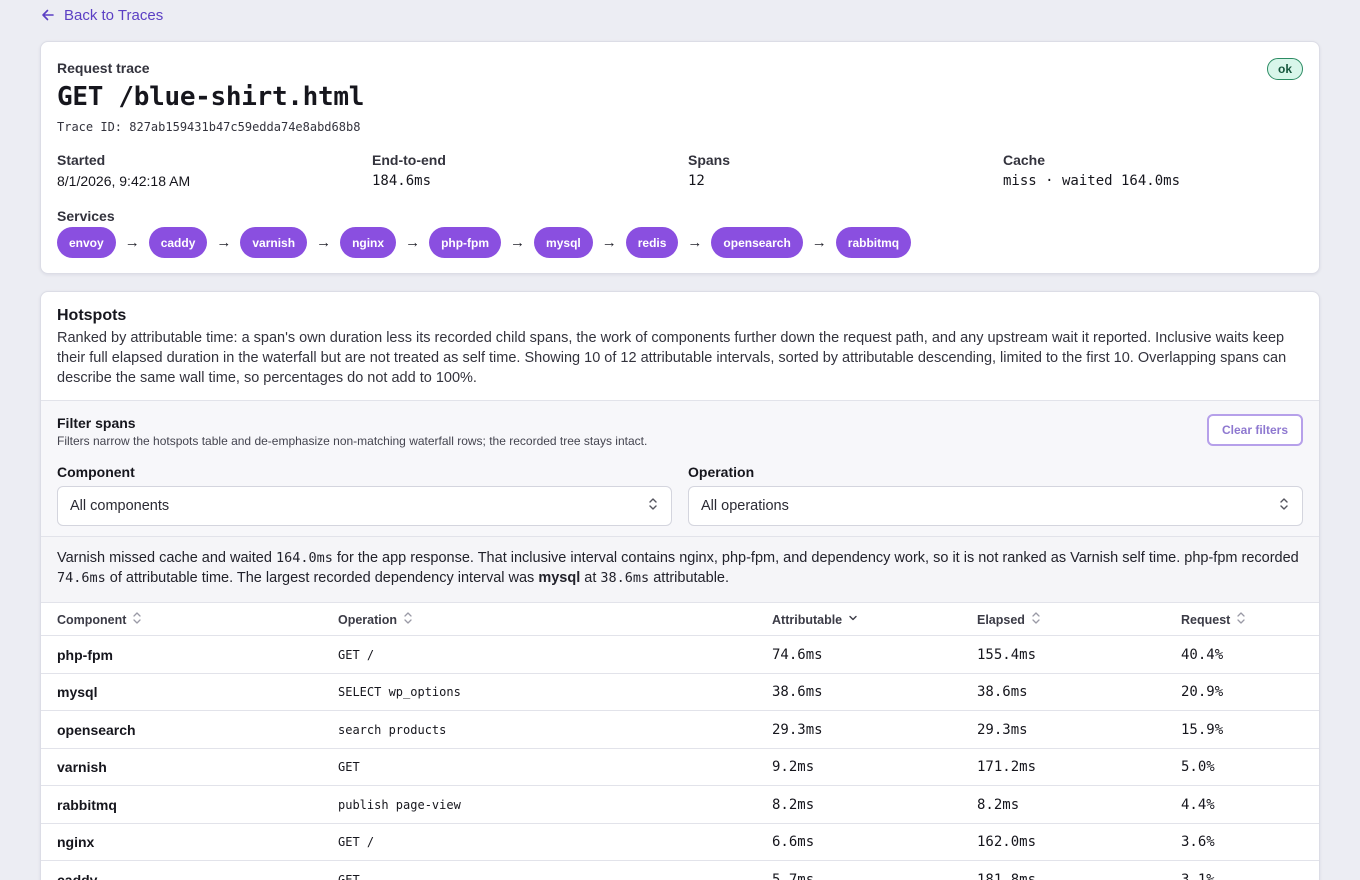 This screenshot has height=880, width=1360. Describe the element at coordinates (1284, 69) in the screenshot. I see `status-badge: ok` at that location.